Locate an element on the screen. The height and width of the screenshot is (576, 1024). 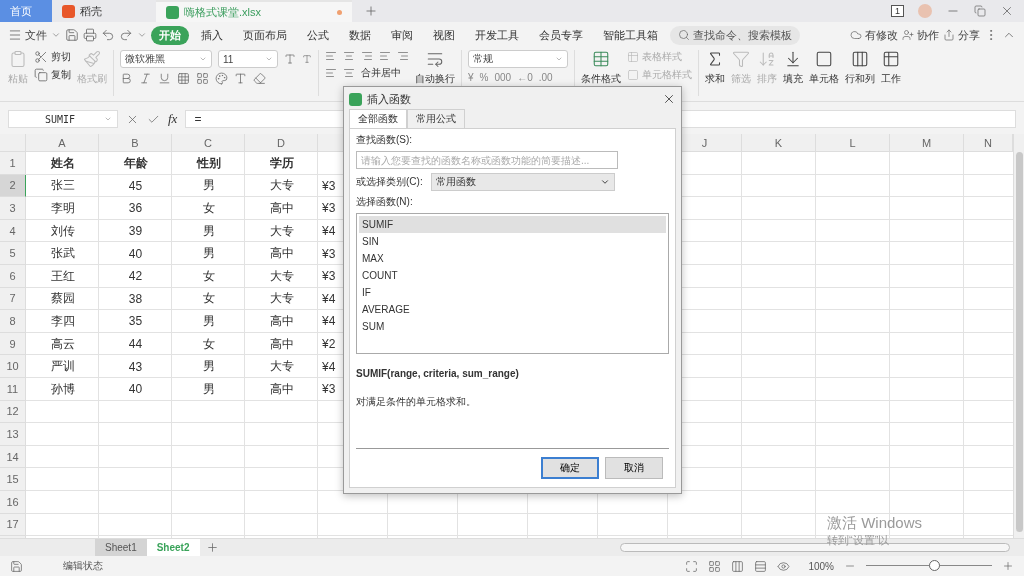
table-cell-text: 张武 is located at coordinates (62, 254).